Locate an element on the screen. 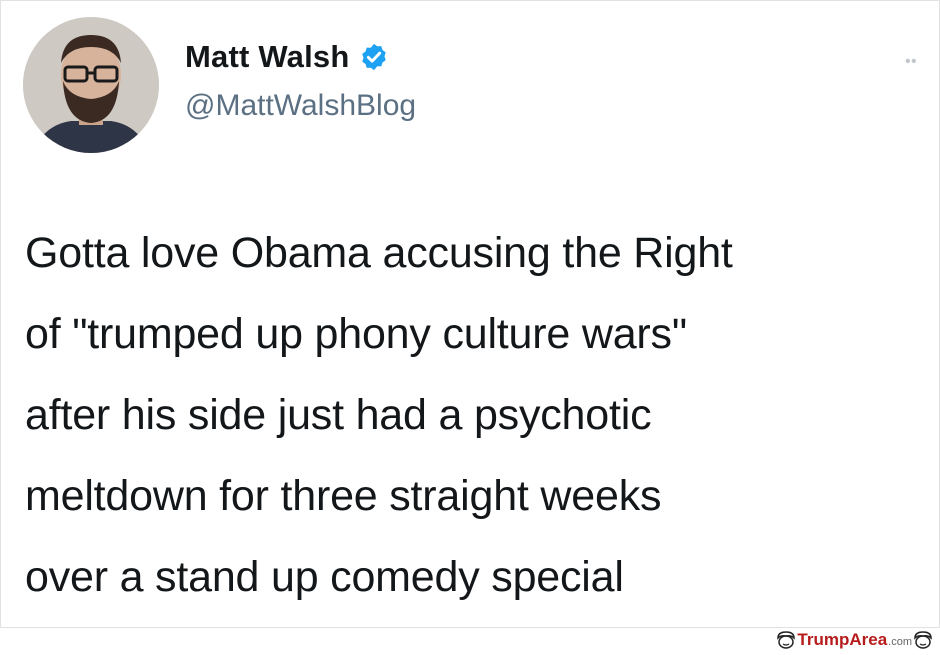 This screenshot has height=655, width=940. user-handle: @MattWalshBlog is located at coordinates (300, 106).